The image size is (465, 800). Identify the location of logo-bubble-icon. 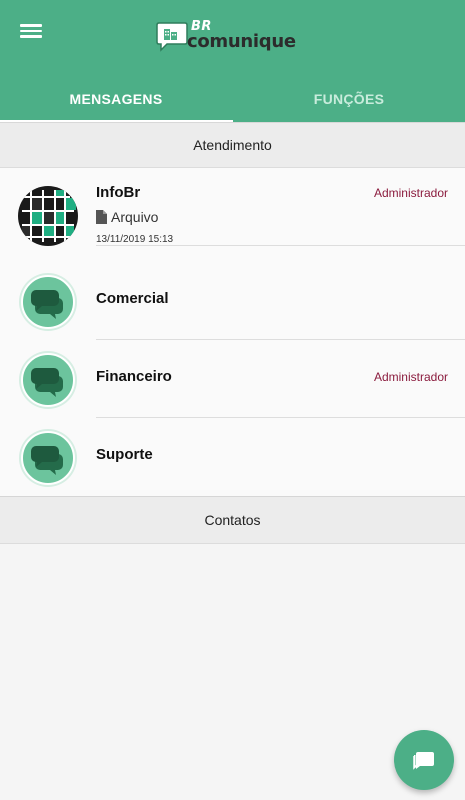
(172, 37).